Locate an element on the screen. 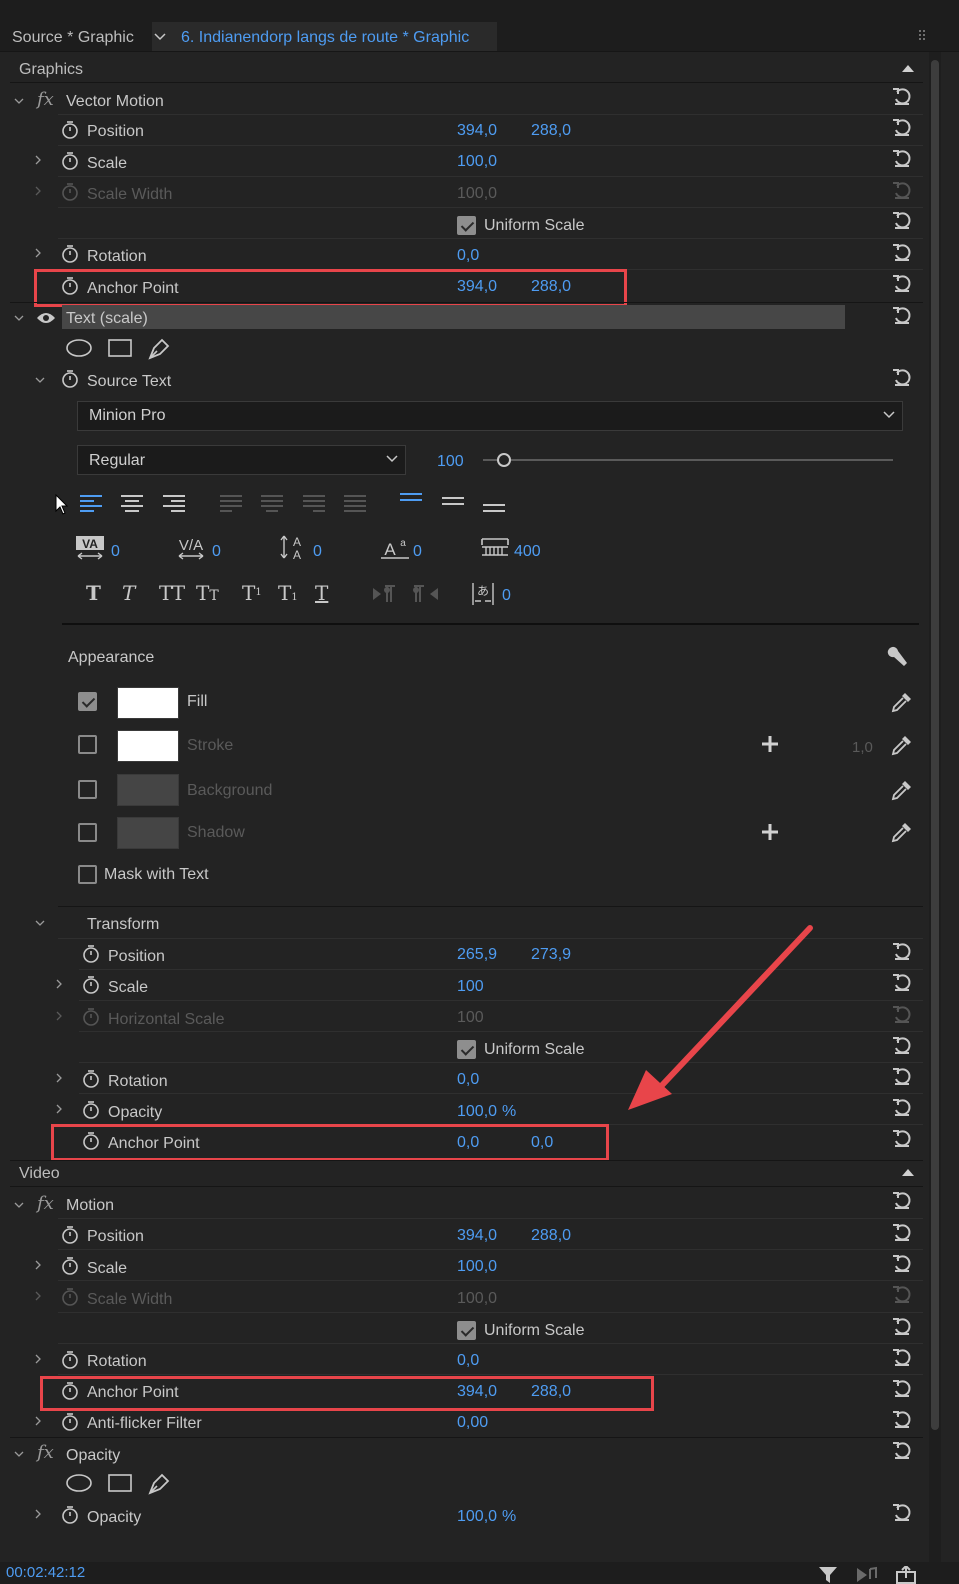  mask-with-text-checkbox is located at coordinates (87, 874).